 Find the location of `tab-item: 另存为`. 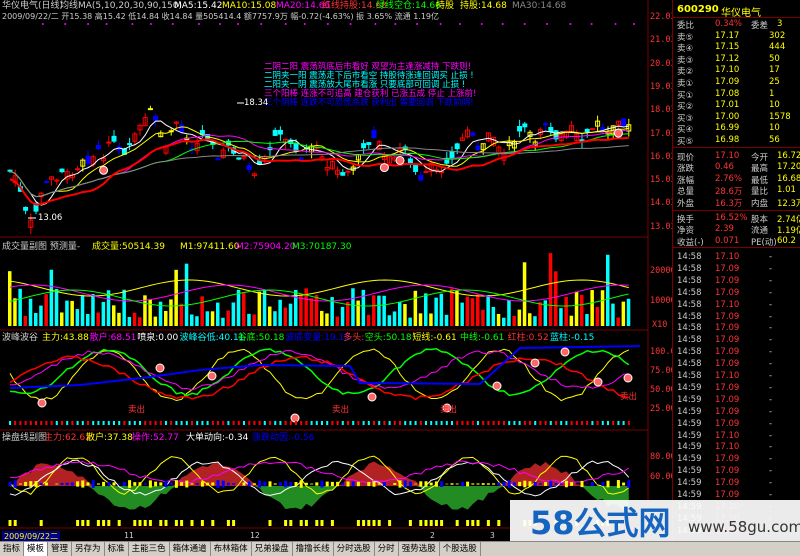

tab-item: 另存为 is located at coordinates (88, 549).